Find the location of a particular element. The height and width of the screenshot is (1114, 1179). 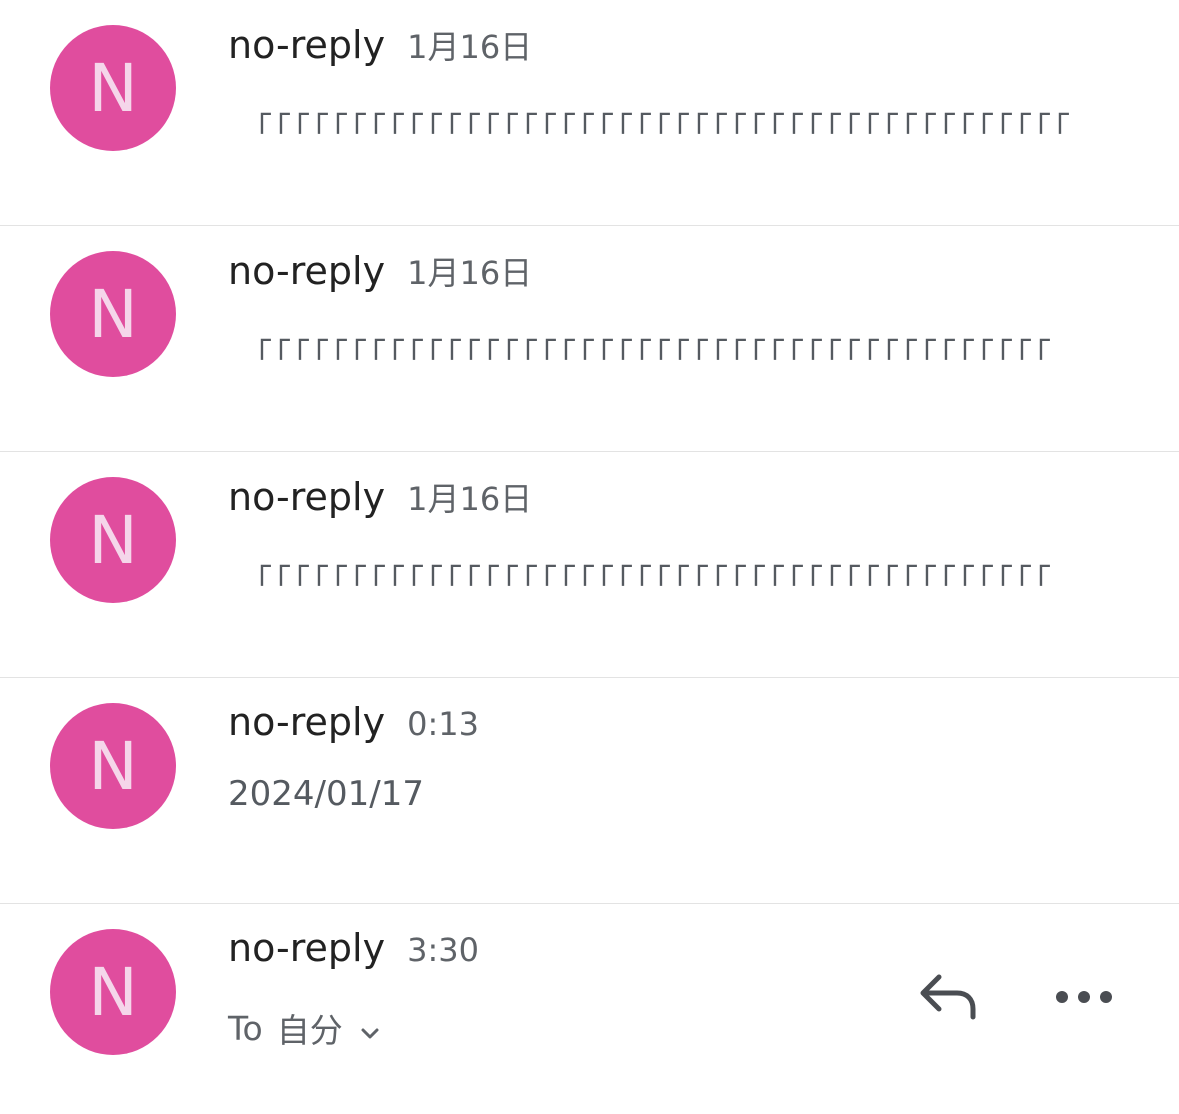

message-actions is located at coordinates (1016, 999).